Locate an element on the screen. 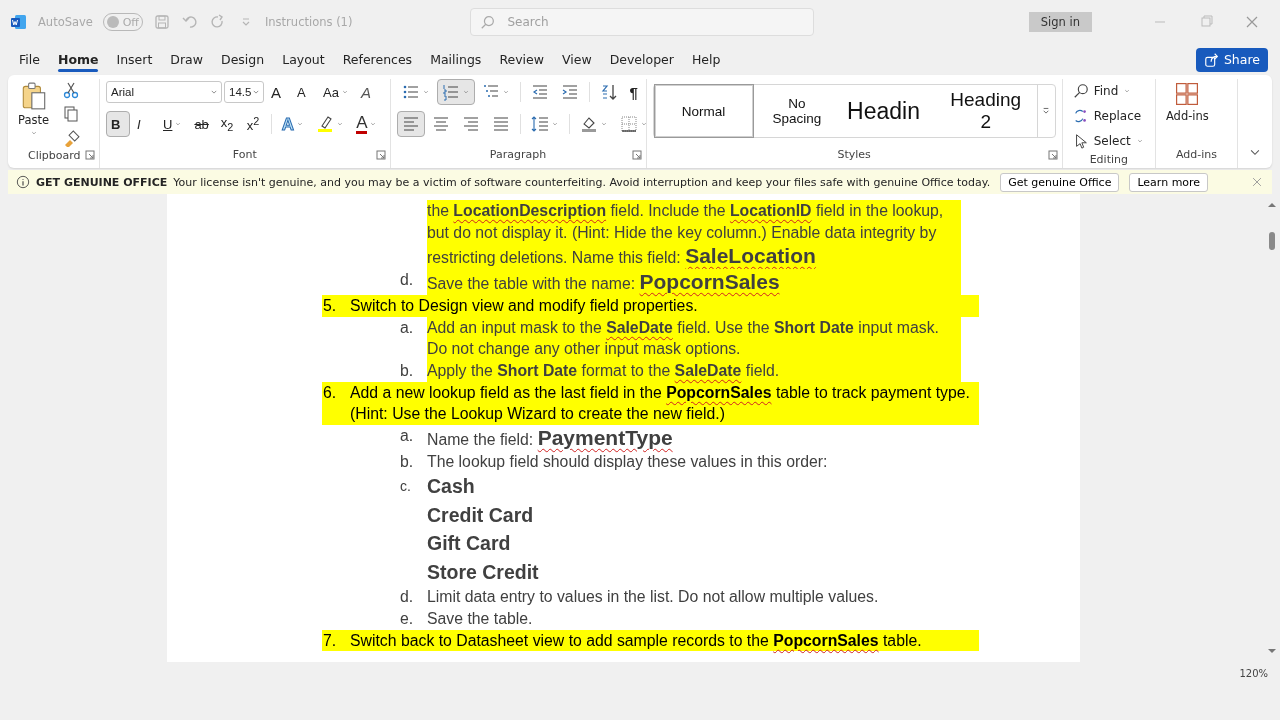 The height and width of the screenshot is (720, 1280). notice-message: Your license isn't genuine, and you may be a victim of software counterfeiting. Avoid interruption and keep your files safe with genuine Office today. is located at coordinates (582, 182).